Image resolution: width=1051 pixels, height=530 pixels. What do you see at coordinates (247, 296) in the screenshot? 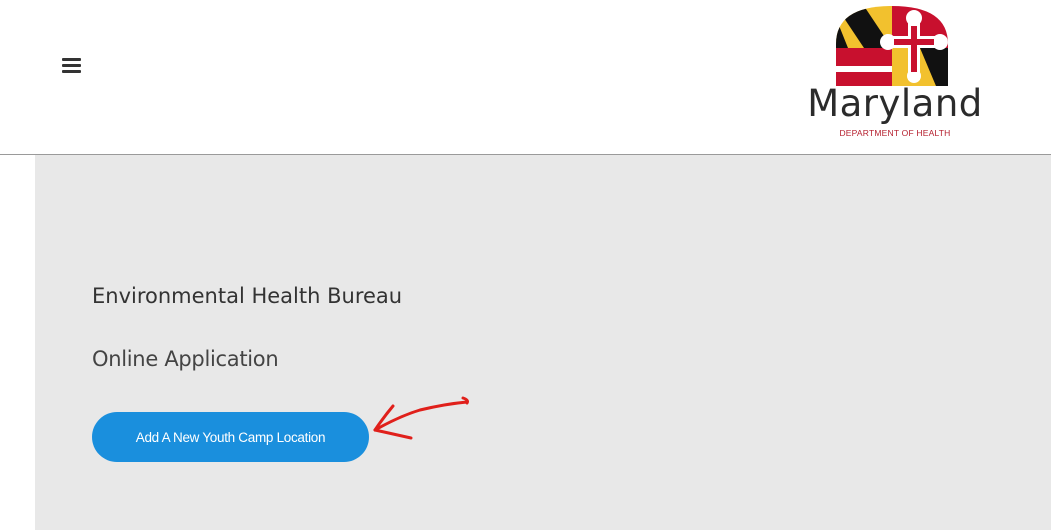
I see `page-title: Environmental Health Bureau` at bounding box center [247, 296].